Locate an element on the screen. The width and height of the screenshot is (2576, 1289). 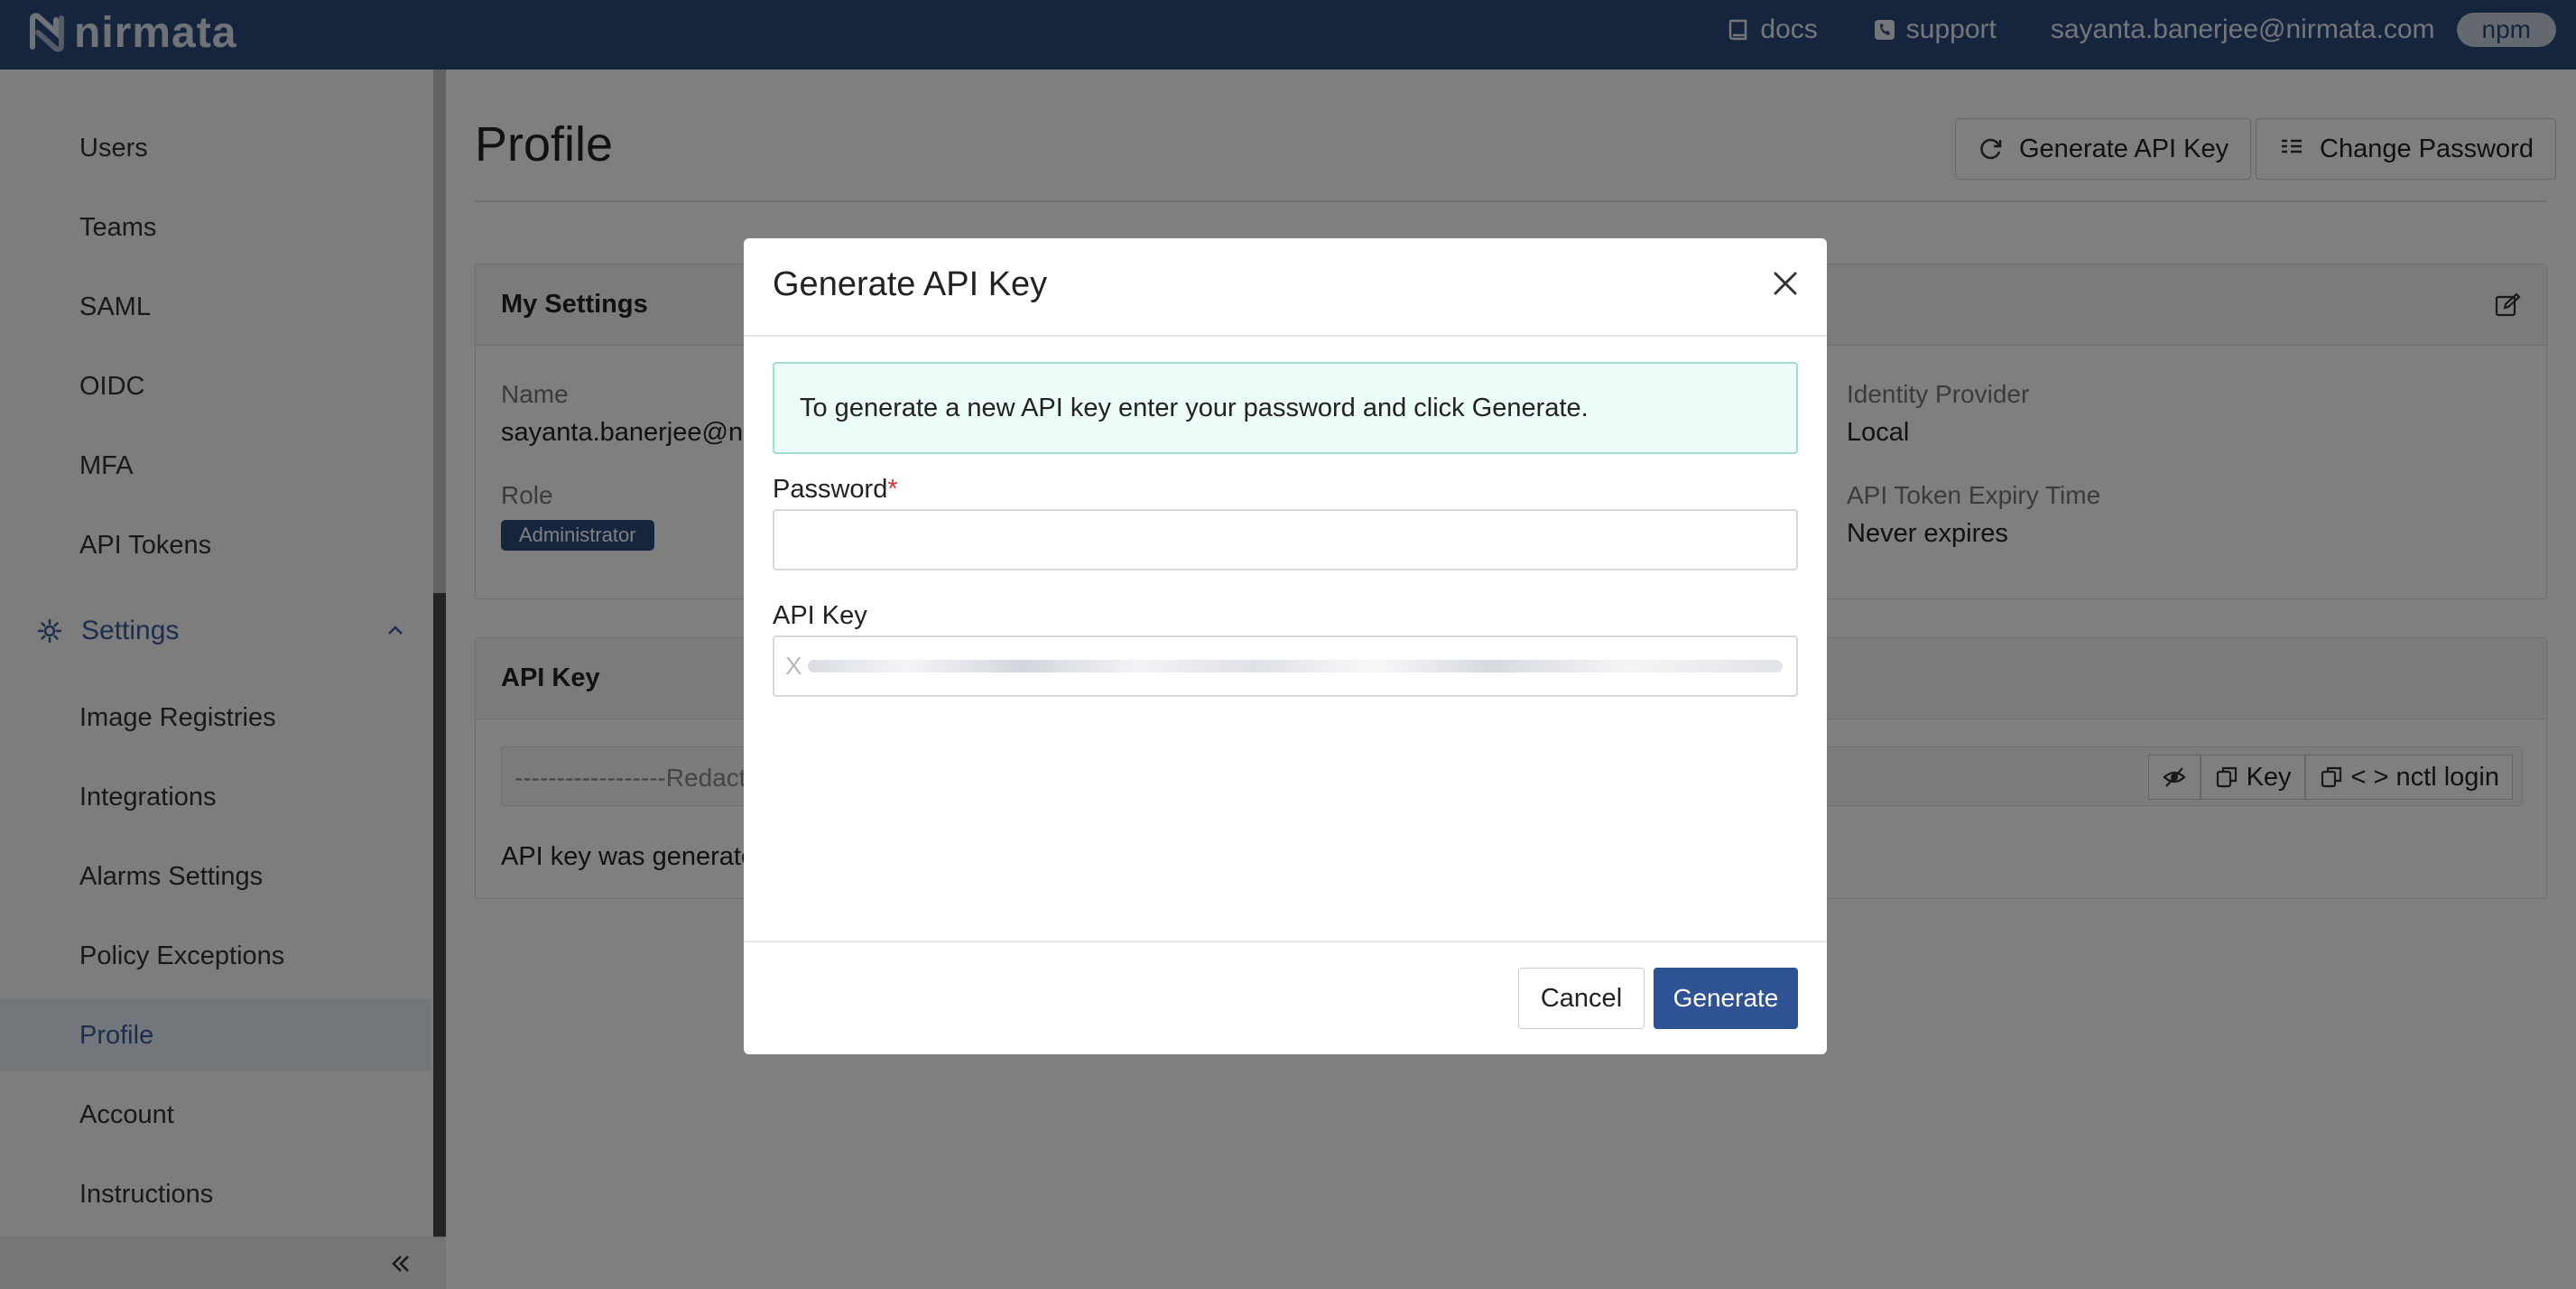
api-key-field: X is located at coordinates (1285, 666).